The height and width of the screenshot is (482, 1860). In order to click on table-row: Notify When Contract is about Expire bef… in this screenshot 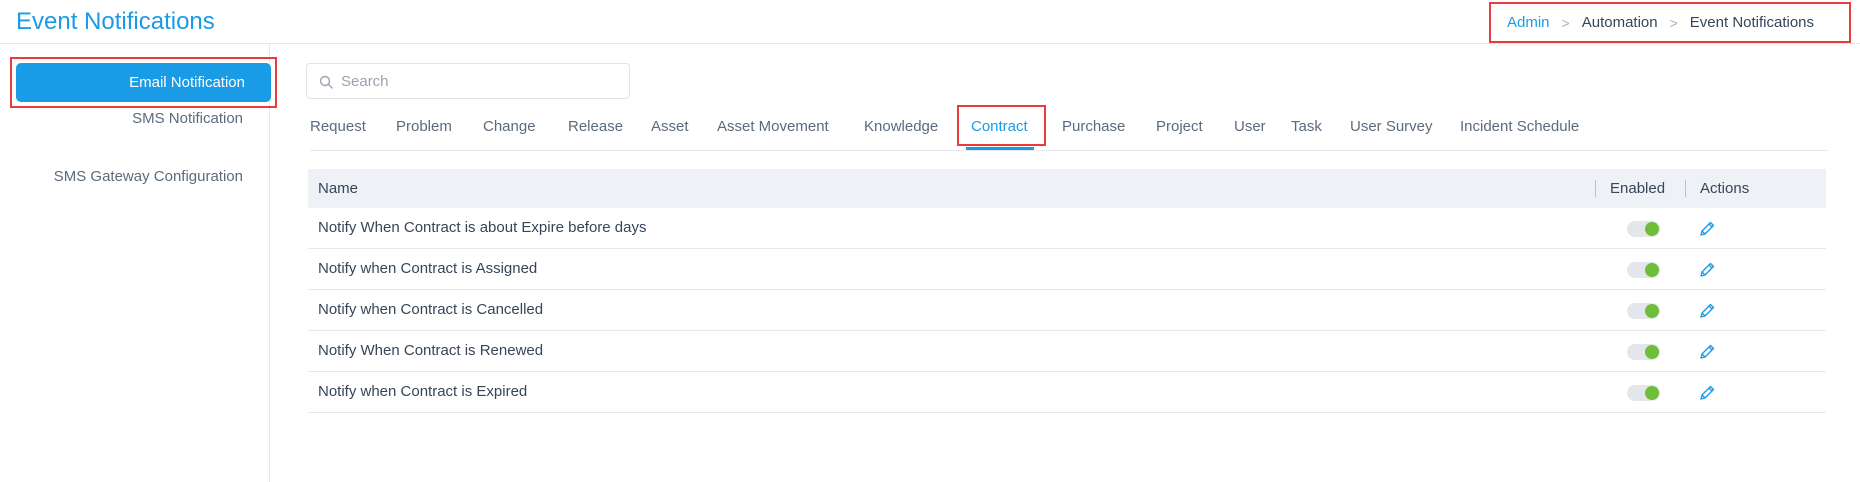, I will do `click(1067, 228)`.